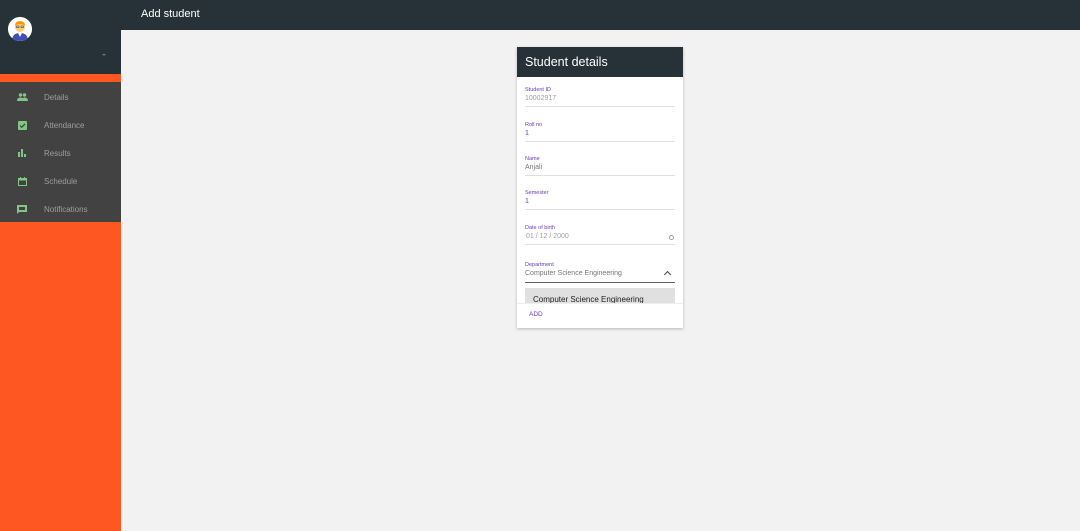 The width and height of the screenshot is (1080, 531). Describe the element at coordinates (20, 29) in the screenshot. I see `avatar` at that location.